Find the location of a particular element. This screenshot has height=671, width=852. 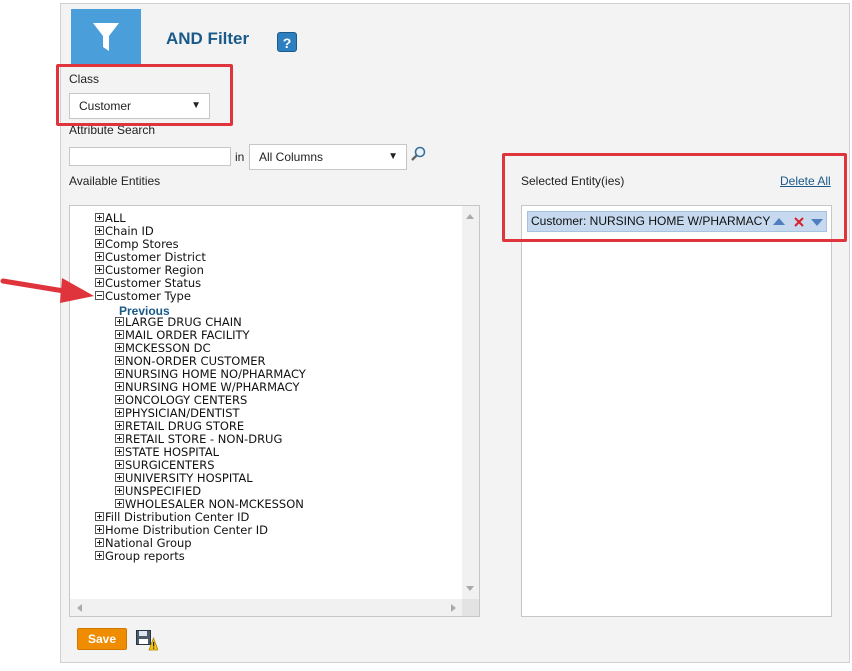

filter-header-icon is located at coordinates (106, 38).